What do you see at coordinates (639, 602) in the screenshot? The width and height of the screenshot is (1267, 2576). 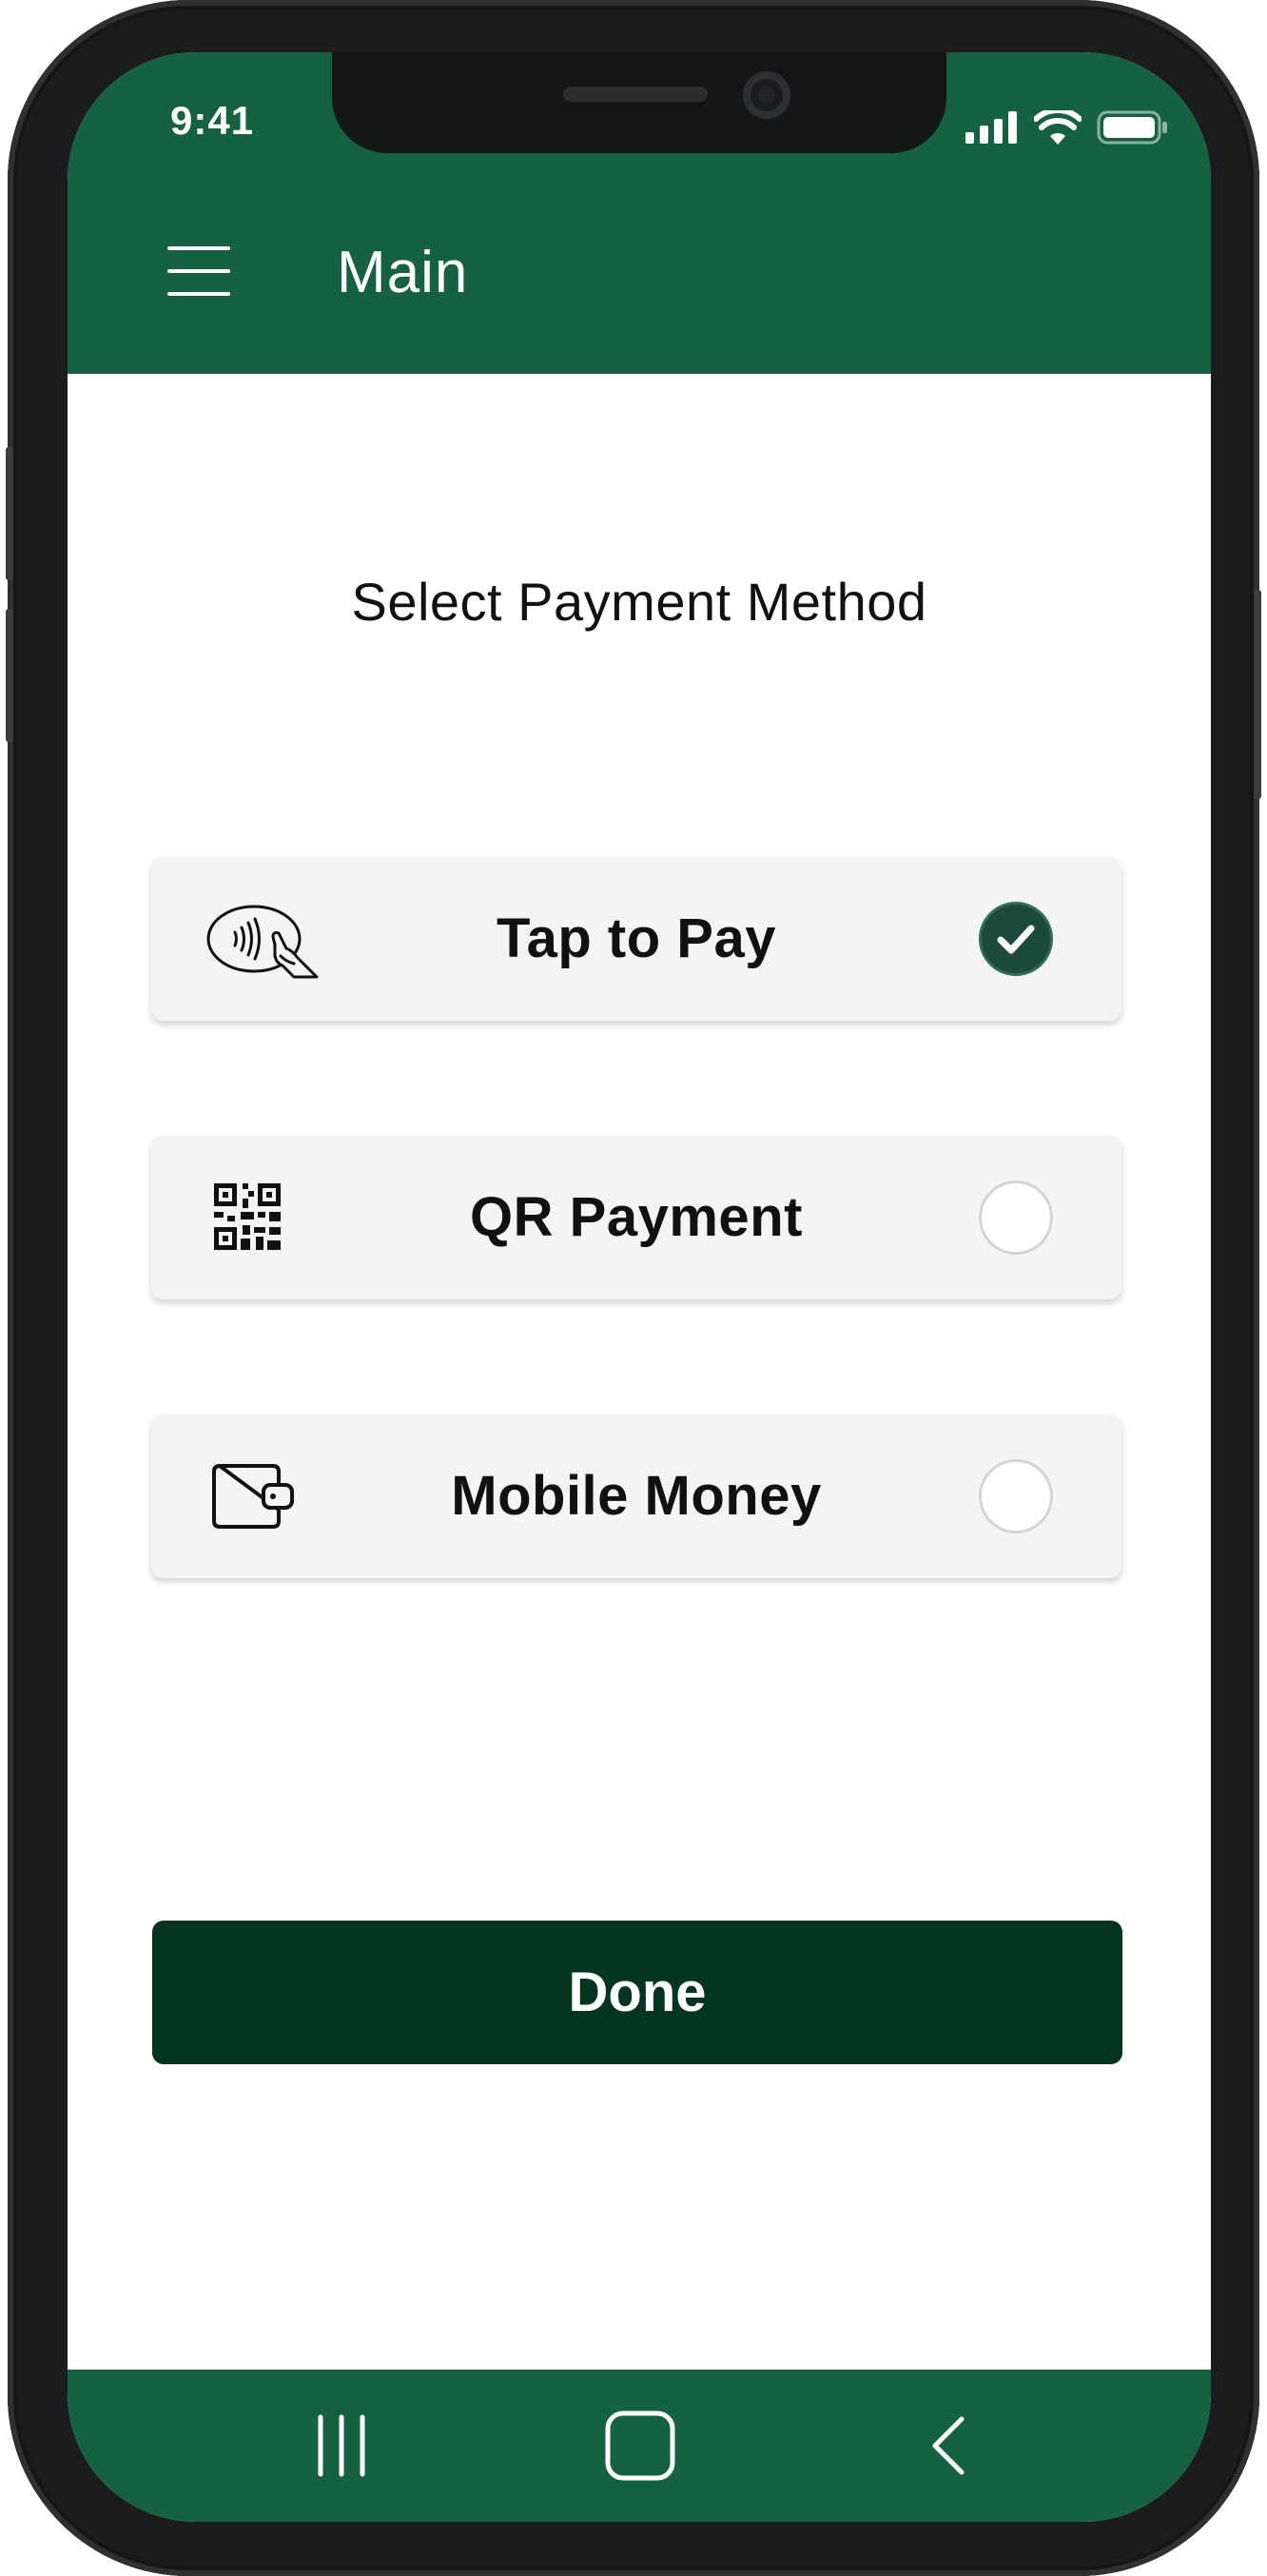 I see `page-title: Select Payment Method` at bounding box center [639, 602].